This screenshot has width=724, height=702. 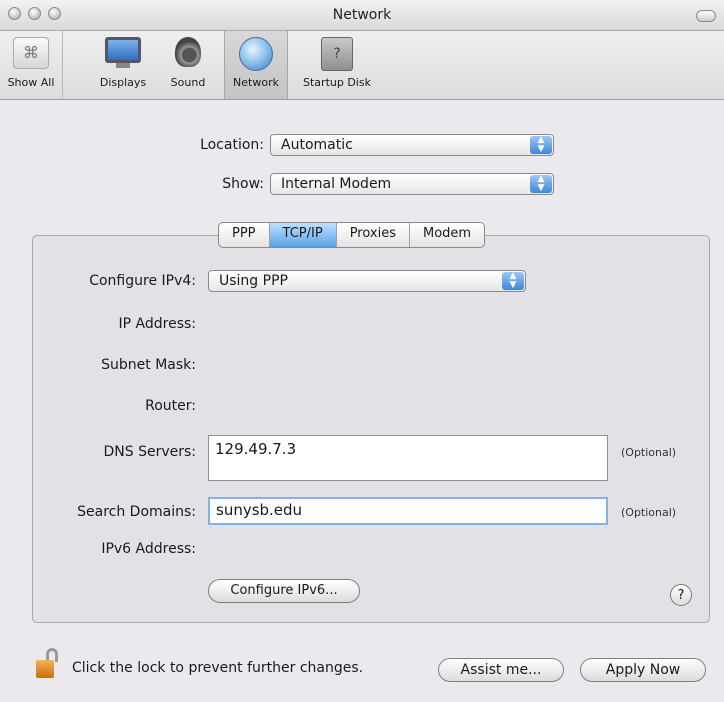 I want to click on subnet-mask-label: Subnet Mask:, so click(x=148, y=365).